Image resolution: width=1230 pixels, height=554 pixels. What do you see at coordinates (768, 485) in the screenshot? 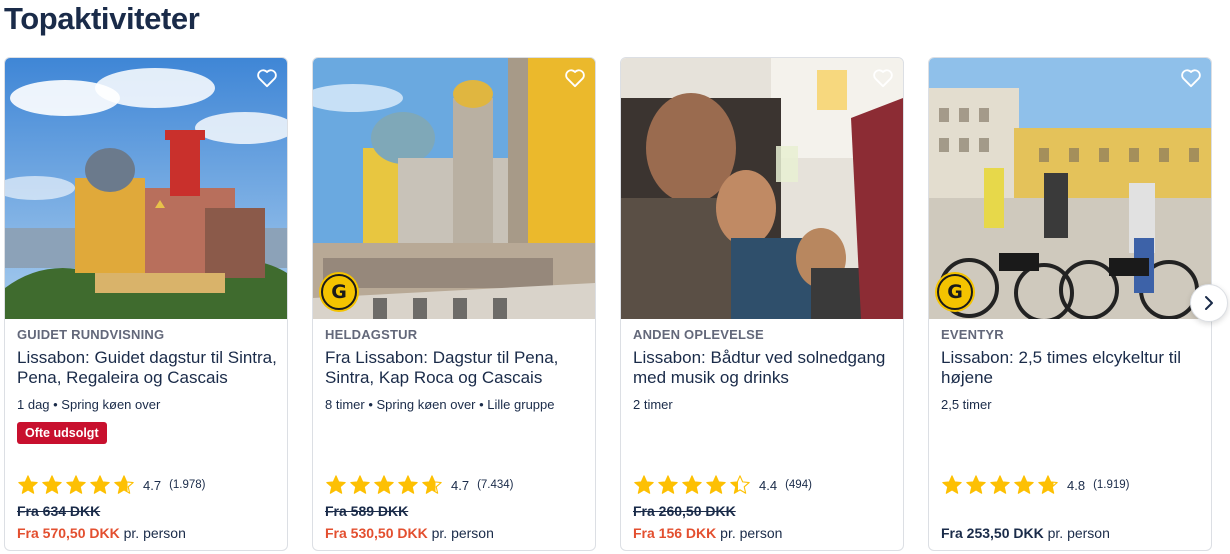
I see `rating-value: 4.4` at bounding box center [768, 485].